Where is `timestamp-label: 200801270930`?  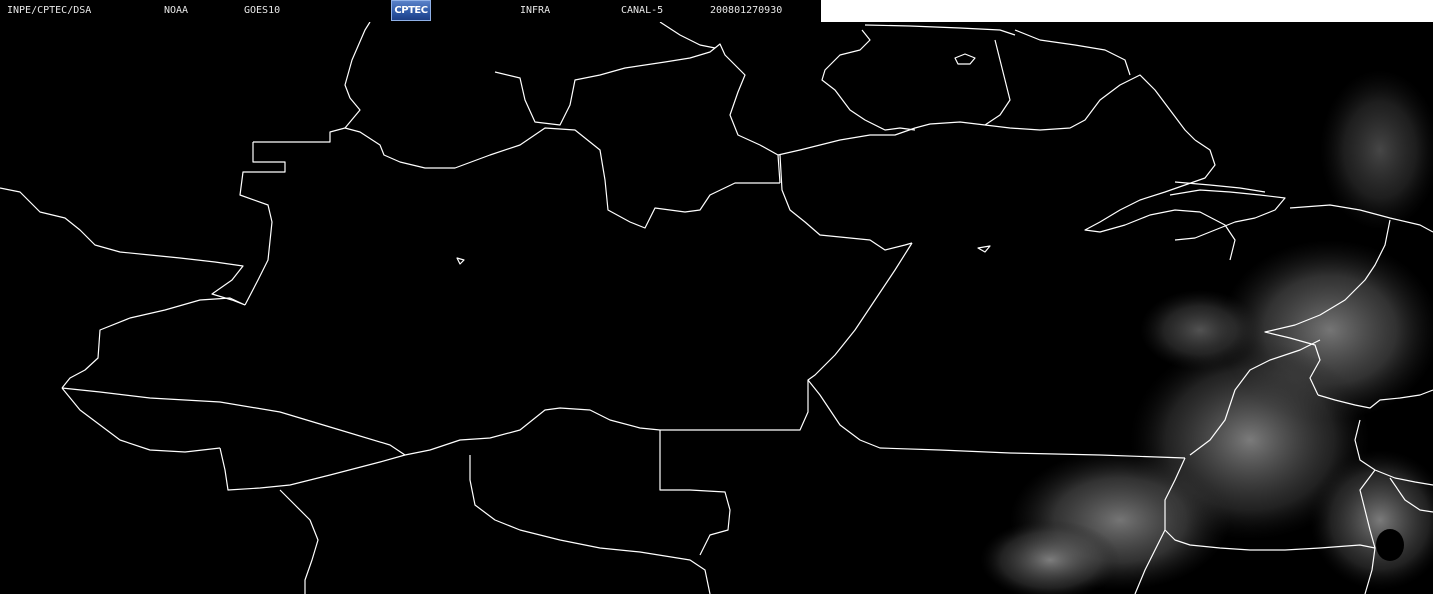 timestamp-label: 200801270930 is located at coordinates (746, 10).